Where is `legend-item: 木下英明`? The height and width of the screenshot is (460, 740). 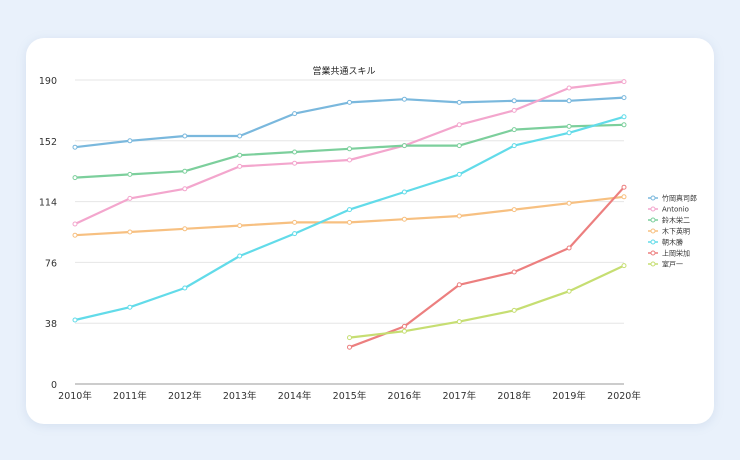
legend-item: 木下英明 is located at coordinates (669, 231).